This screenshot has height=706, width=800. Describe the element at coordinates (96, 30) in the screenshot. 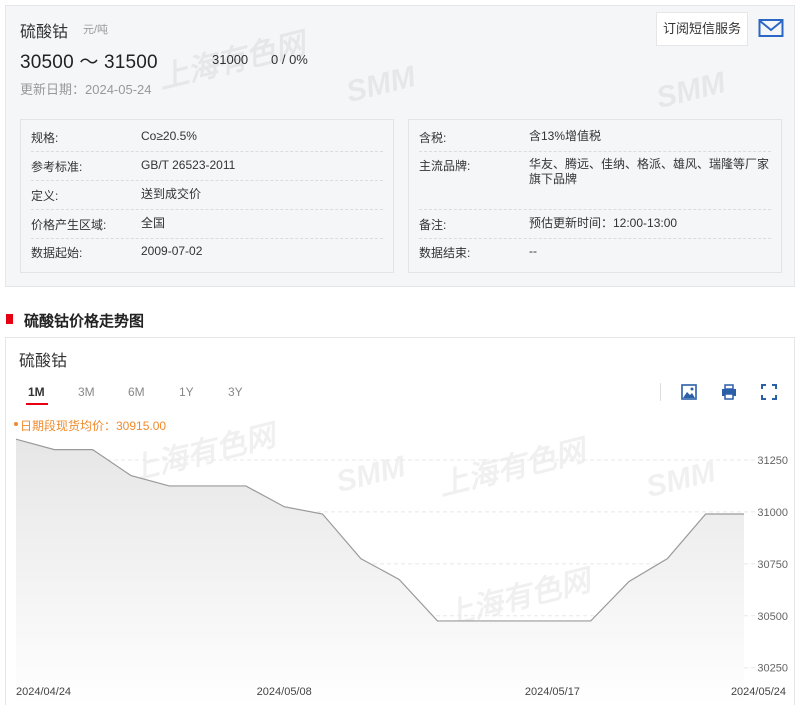

I see `price-unit: 元/吨` at that location.